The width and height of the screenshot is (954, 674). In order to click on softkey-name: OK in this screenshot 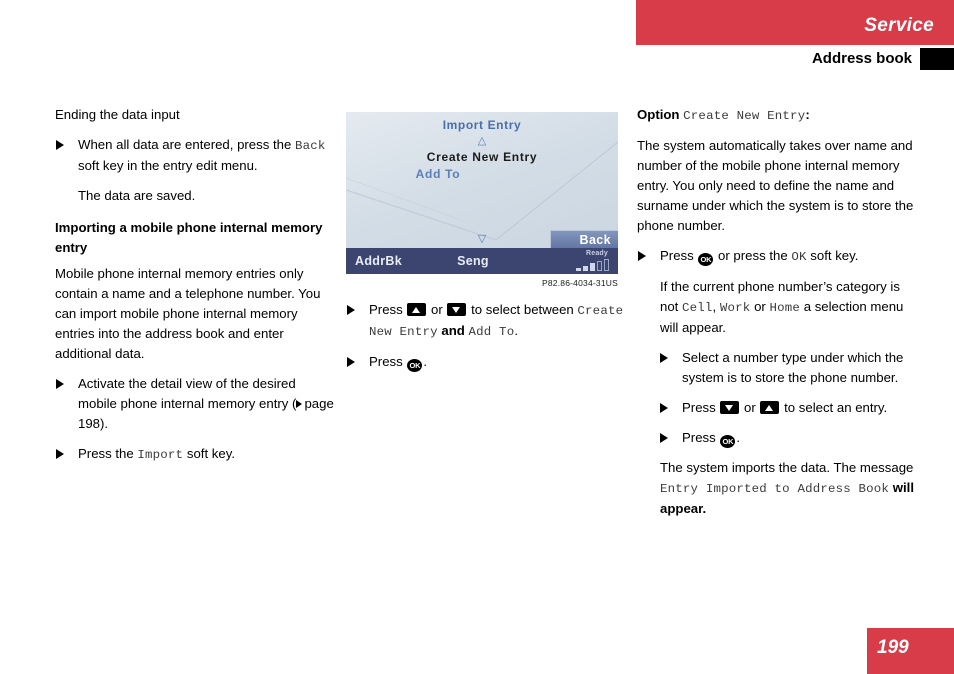, I will do `click(799, 257)`.